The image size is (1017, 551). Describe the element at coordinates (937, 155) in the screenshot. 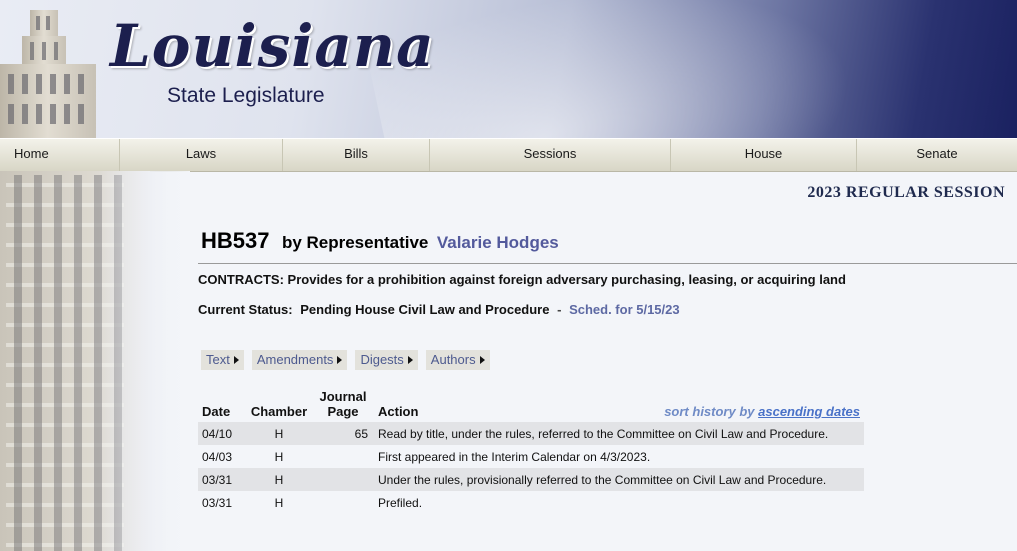

I see `nav-senate: Senate` at that location.